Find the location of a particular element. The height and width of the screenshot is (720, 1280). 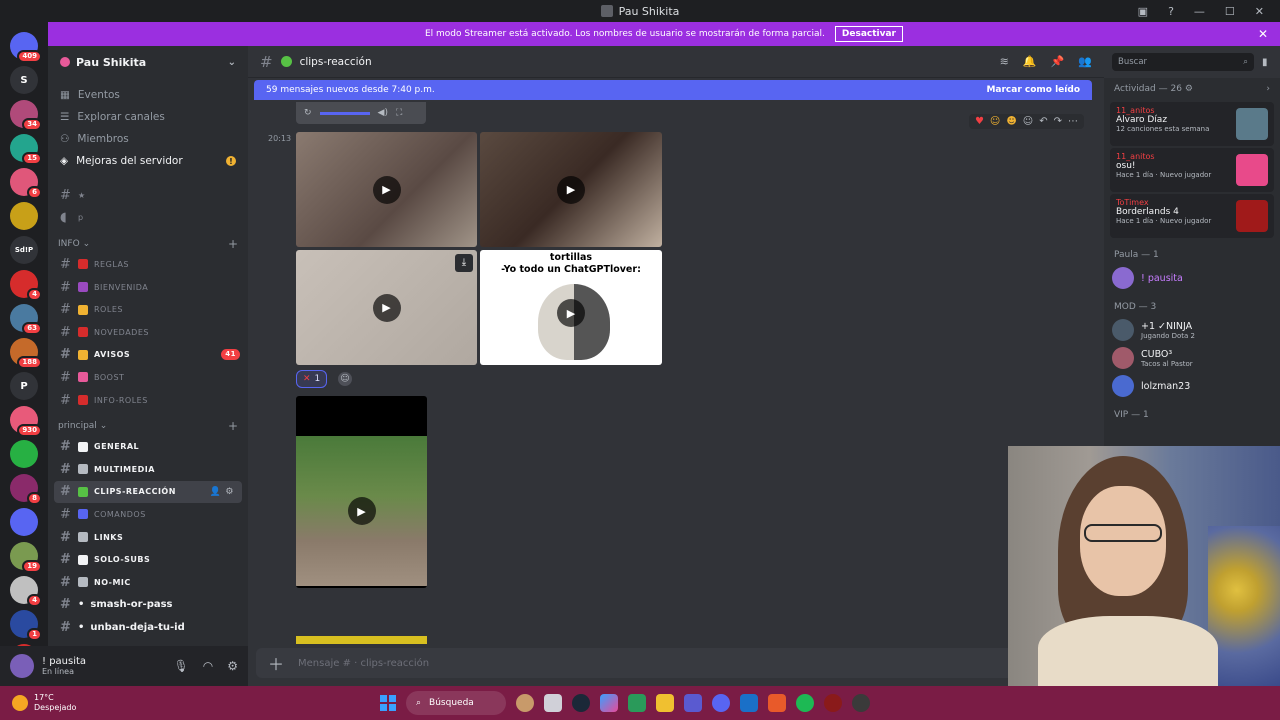

add-channel-icon: + is located at coordinates (233, 244).